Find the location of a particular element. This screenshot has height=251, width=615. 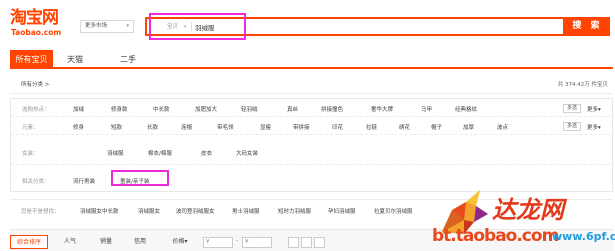

filter-label: 相关分类： is located at coordinates (36, 182).